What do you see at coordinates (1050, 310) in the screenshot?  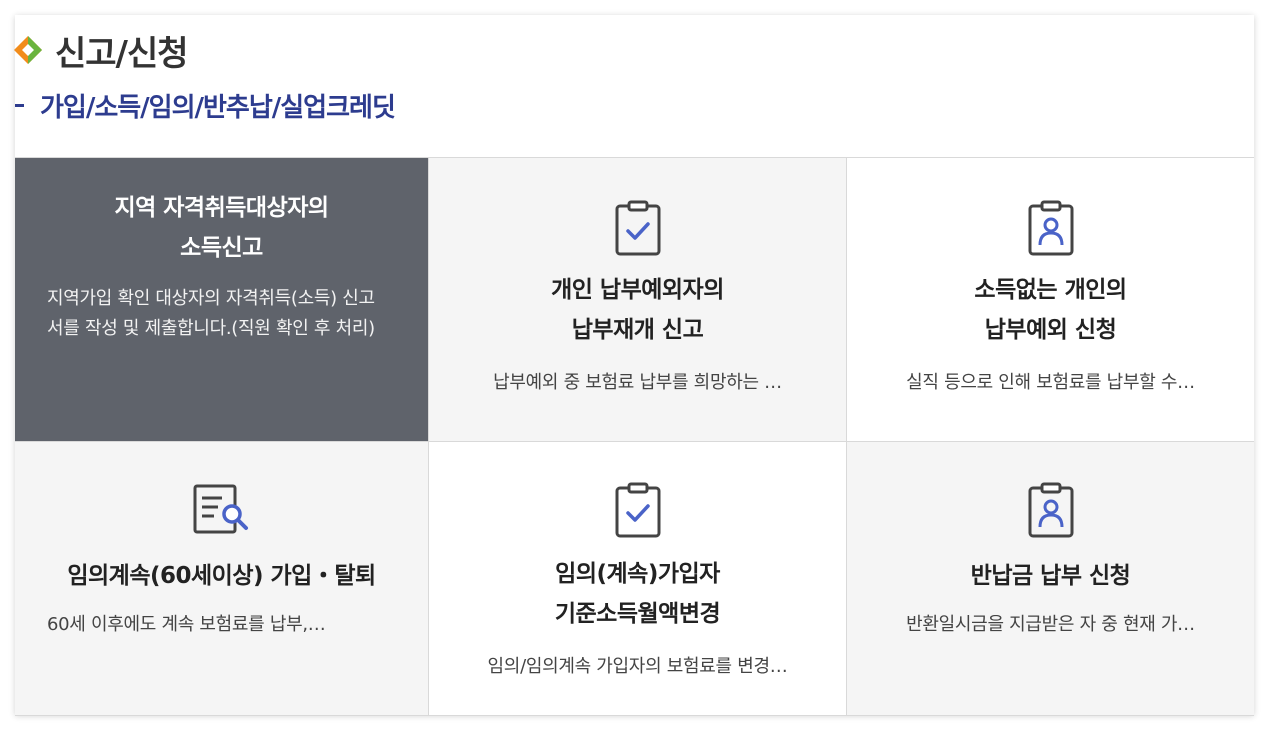 I see `card-title: 소득없는 개인의 납부예외 신청` at bounding box center [1050, 310].